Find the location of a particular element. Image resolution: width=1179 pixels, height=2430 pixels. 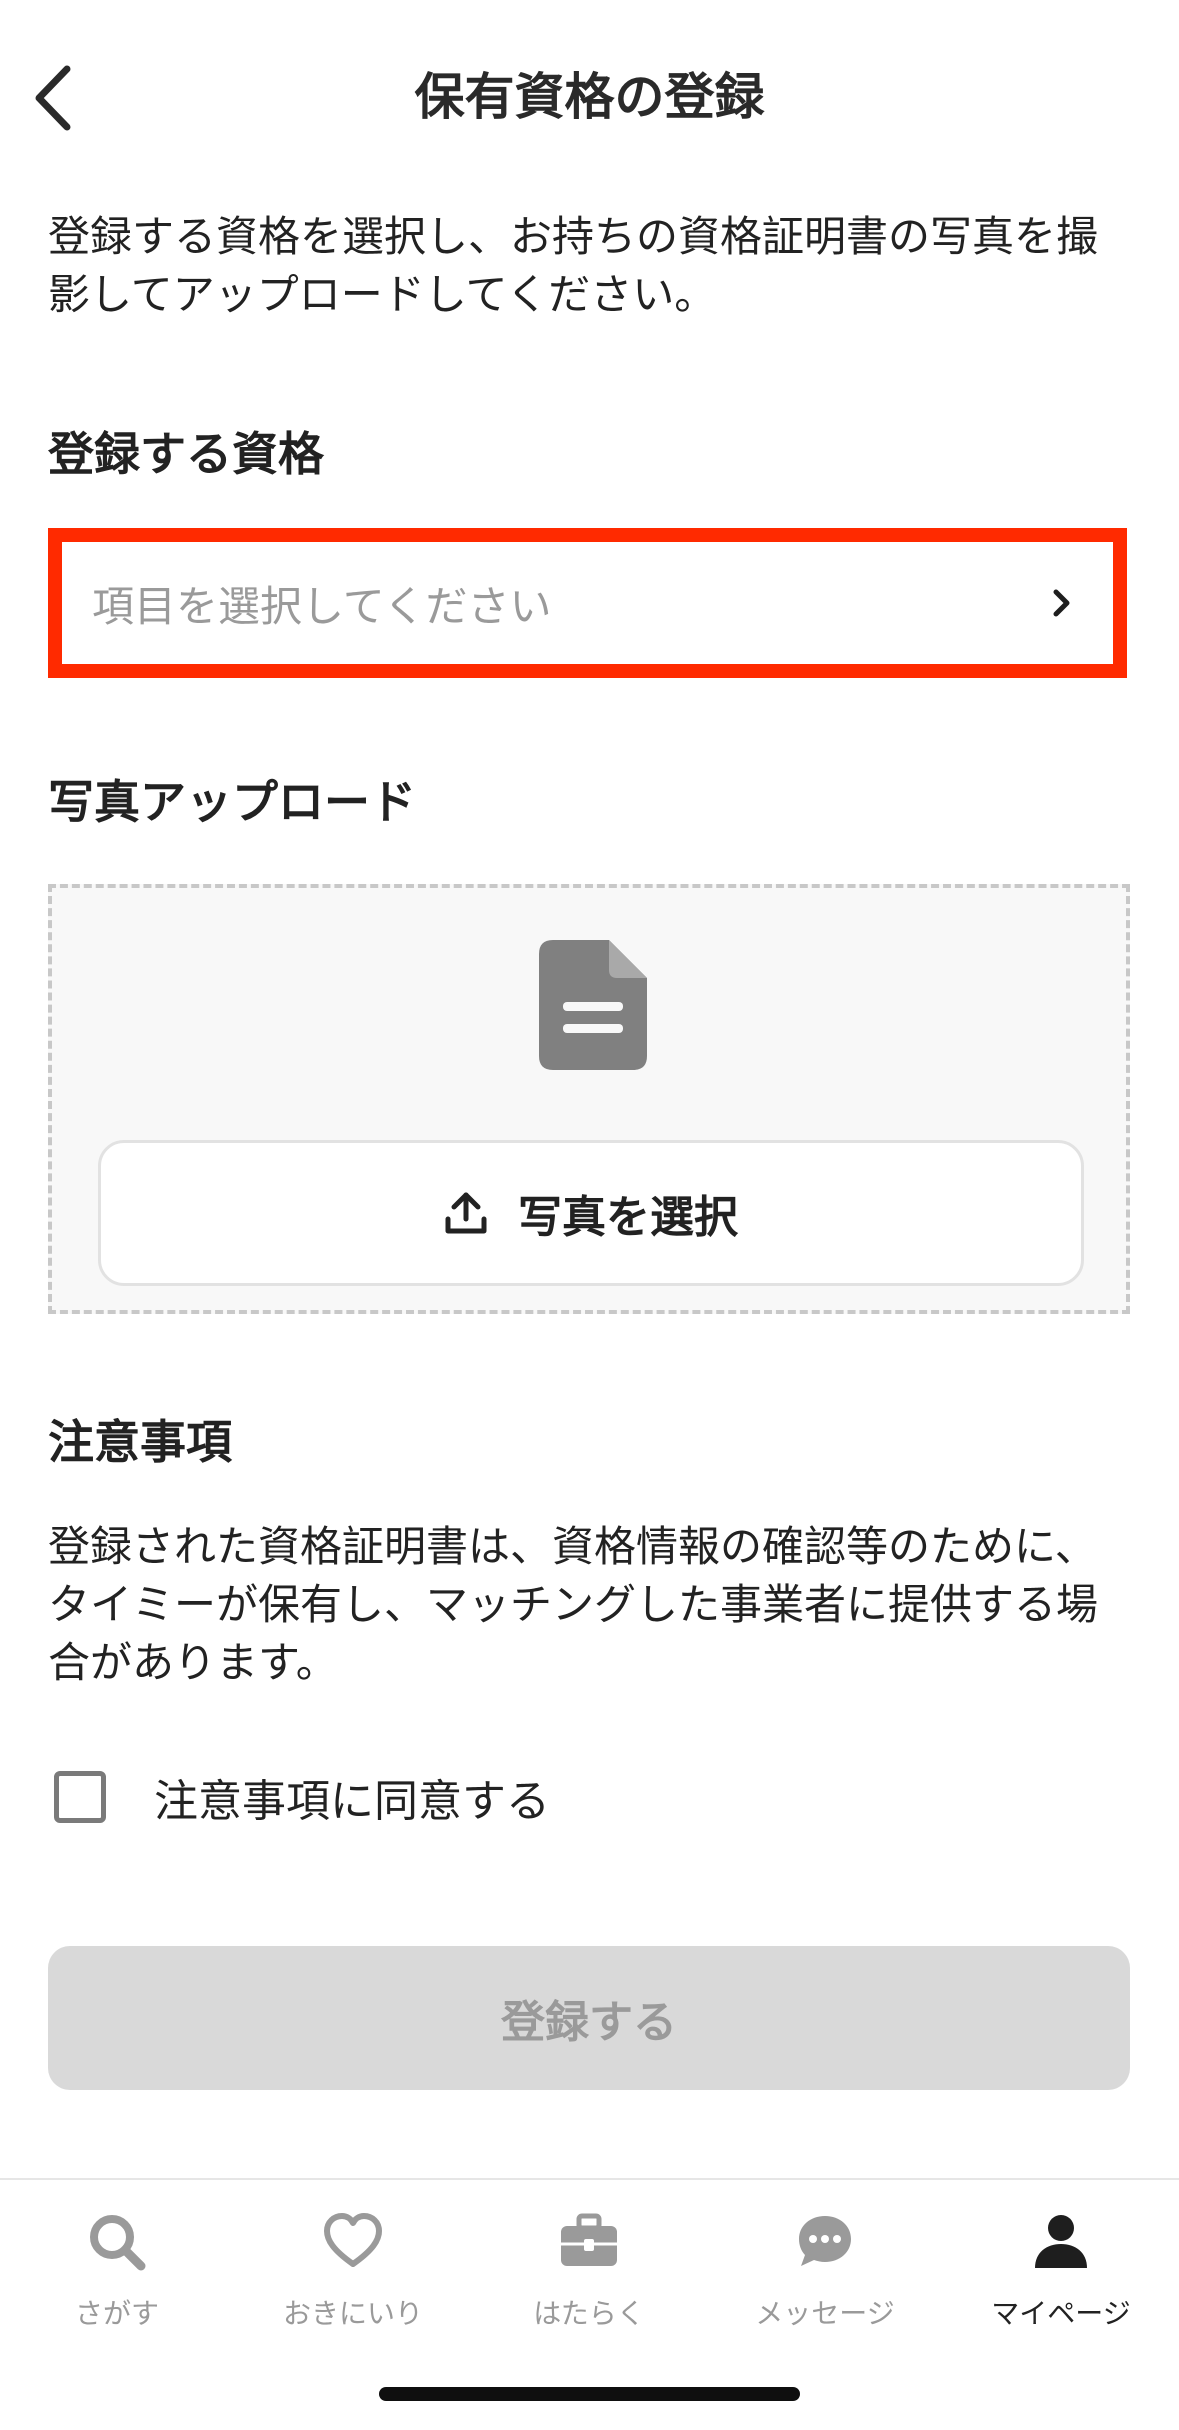

home-indicator is located at coordinates (589, 2394).